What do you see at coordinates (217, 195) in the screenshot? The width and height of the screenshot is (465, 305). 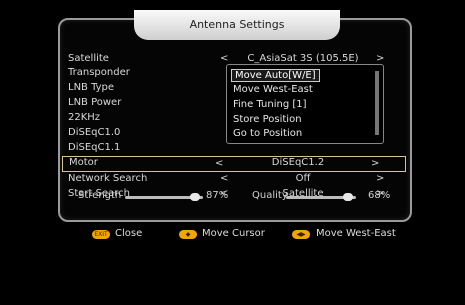 I see `strength-value: 87%` at bounding box center [217, 195].